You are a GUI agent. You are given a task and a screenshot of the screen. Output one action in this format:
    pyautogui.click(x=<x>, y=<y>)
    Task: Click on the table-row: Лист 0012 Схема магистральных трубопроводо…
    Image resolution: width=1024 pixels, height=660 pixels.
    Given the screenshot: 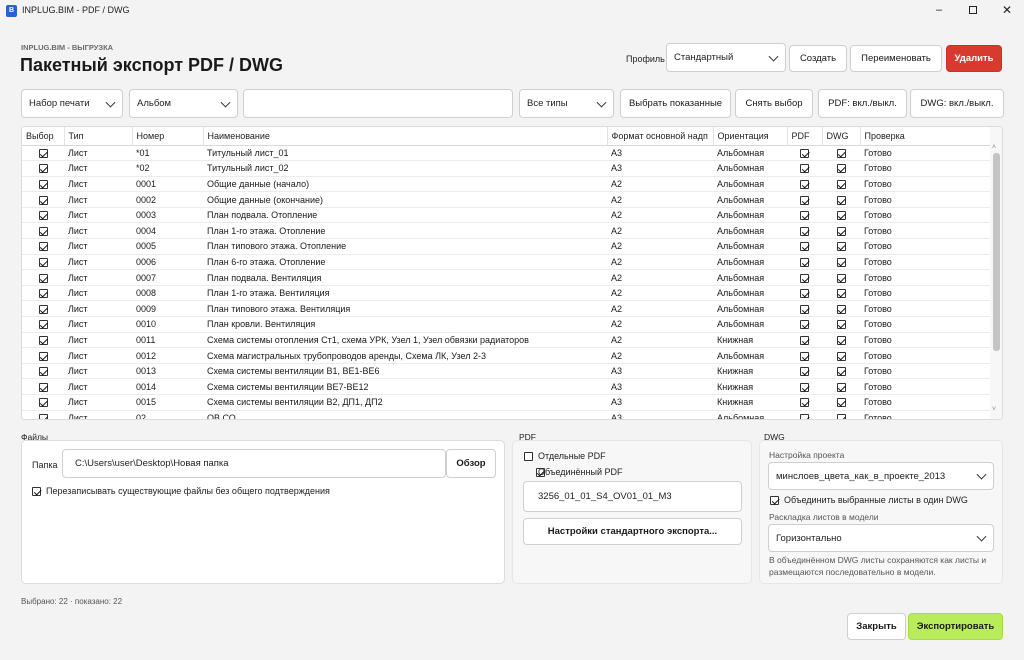 What is the action you would take?
    pyautogui.click(x=506, y=355)
    